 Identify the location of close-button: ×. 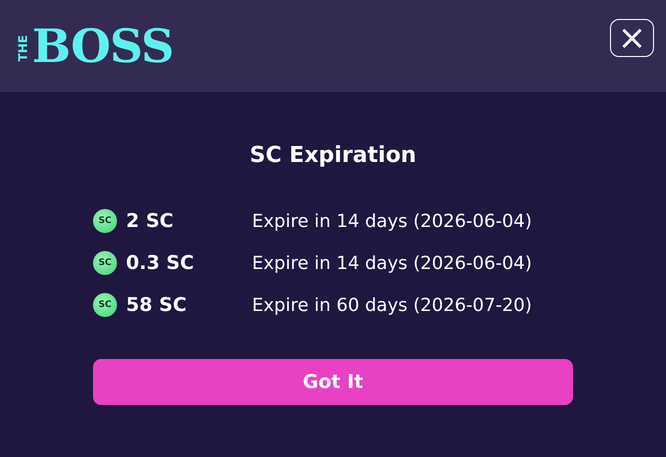
(632, 38).